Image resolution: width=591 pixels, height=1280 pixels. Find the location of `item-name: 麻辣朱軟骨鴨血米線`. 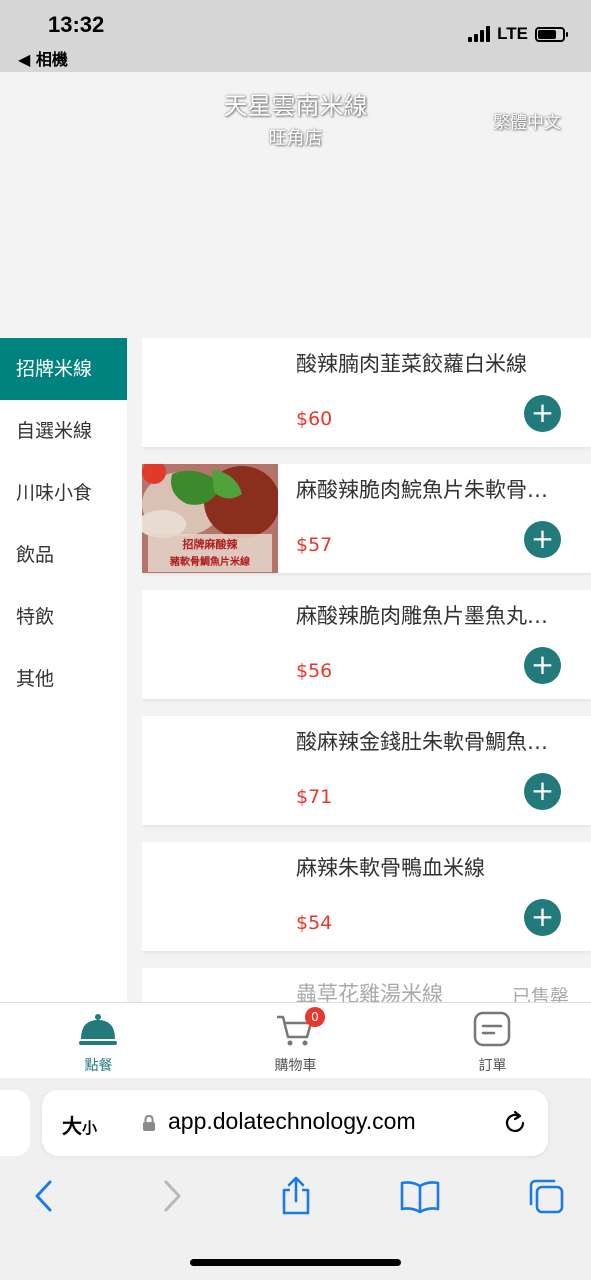

item-name: 麻辣朱軟骨鴨血米線 is located at coordinates (390, 868).